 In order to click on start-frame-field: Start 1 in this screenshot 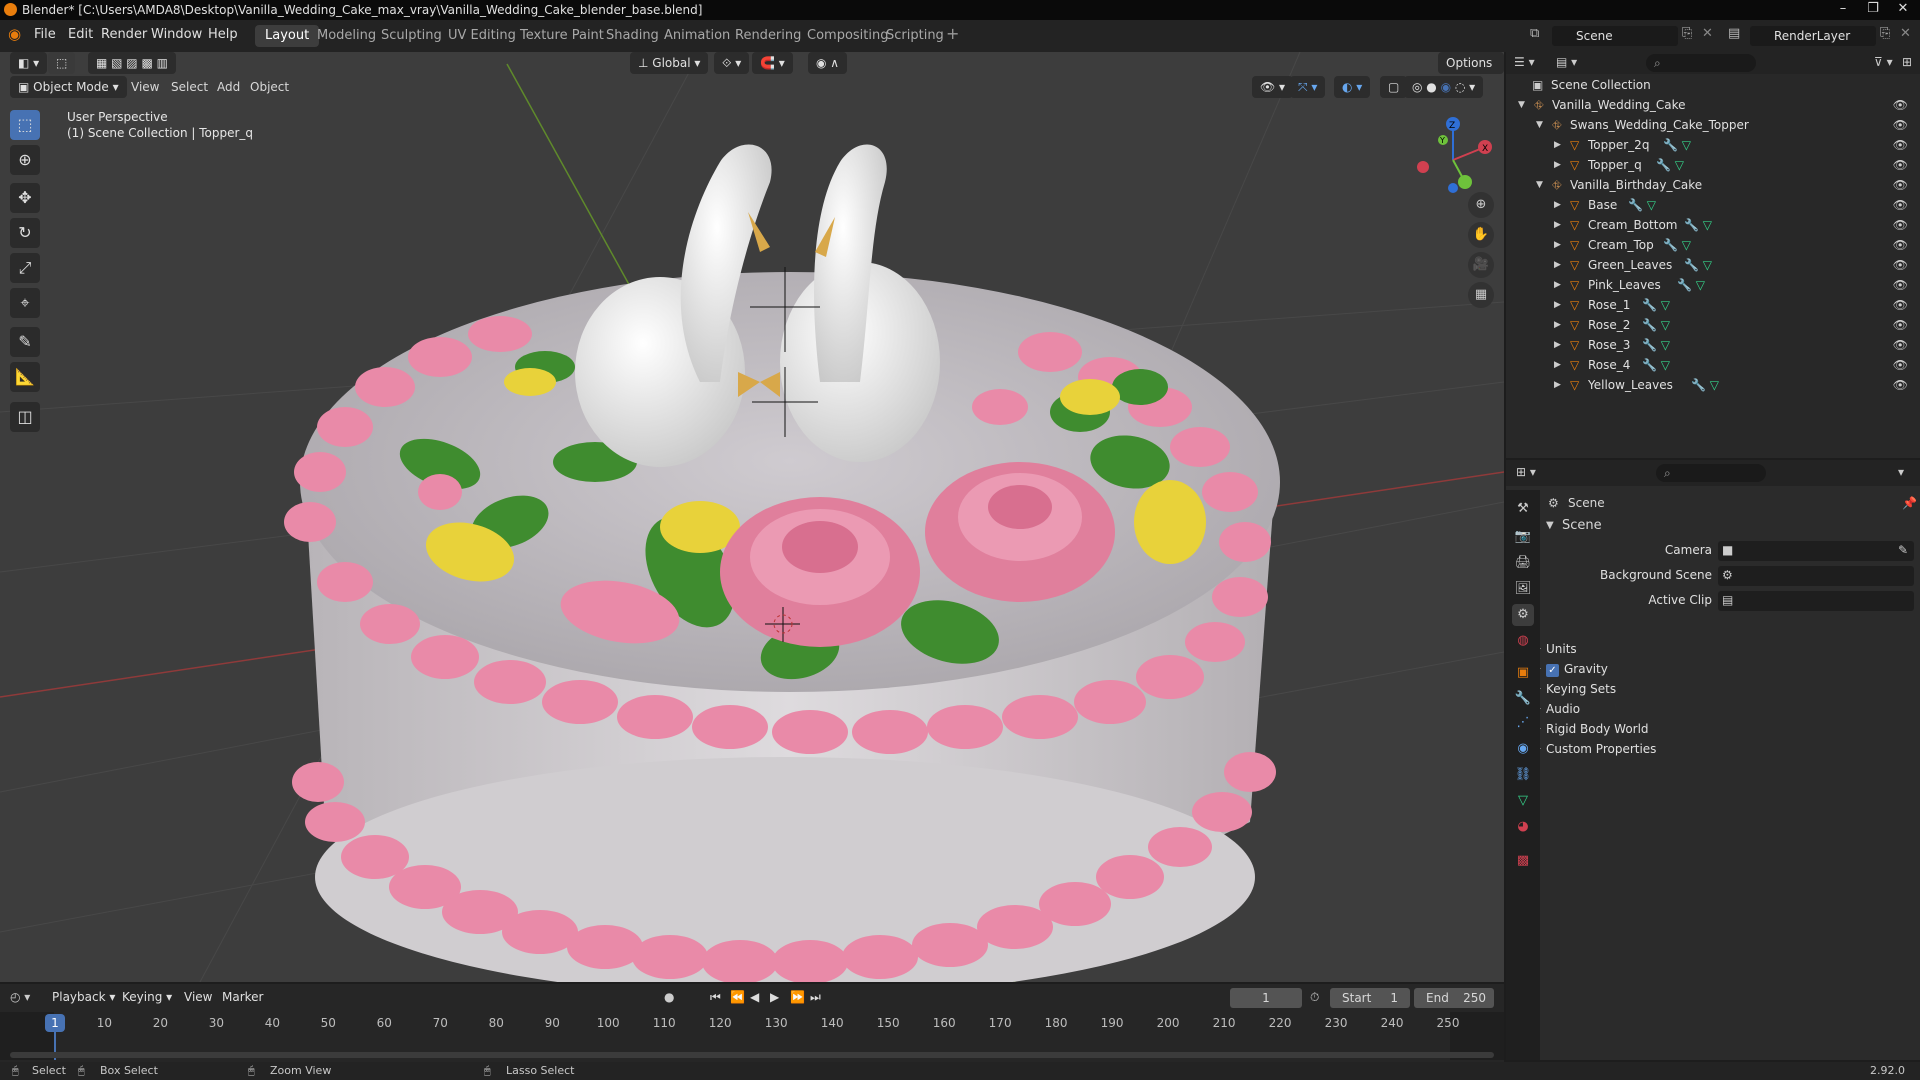, I will do `click(1370, 998)`.